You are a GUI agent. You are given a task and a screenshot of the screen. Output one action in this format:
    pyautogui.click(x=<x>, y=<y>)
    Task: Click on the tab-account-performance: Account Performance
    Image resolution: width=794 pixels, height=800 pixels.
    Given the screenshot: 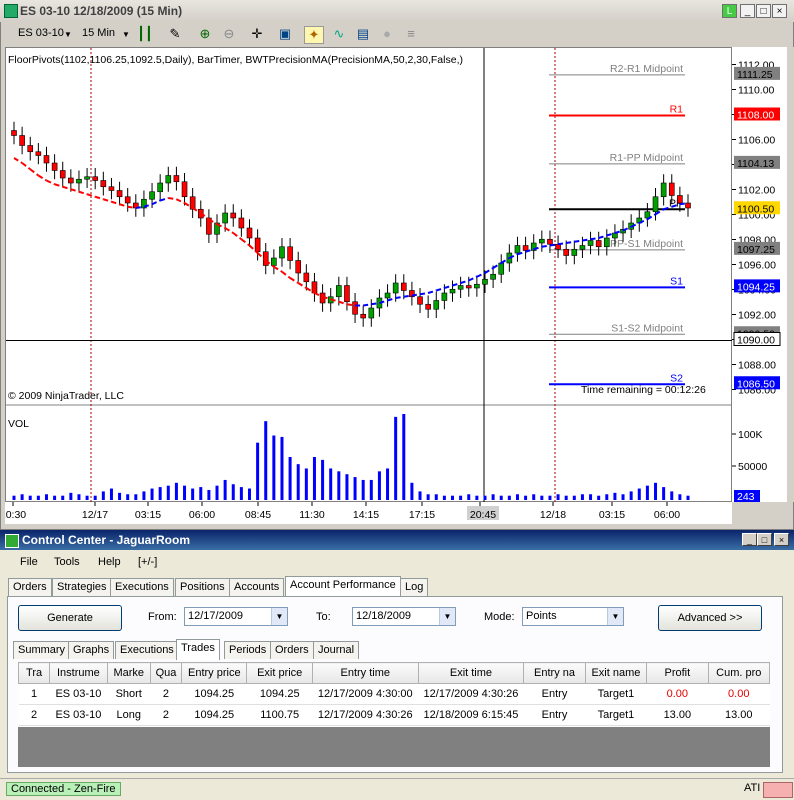 What is the action you would take?
    pyautogui.click(x=343, y=586)
    